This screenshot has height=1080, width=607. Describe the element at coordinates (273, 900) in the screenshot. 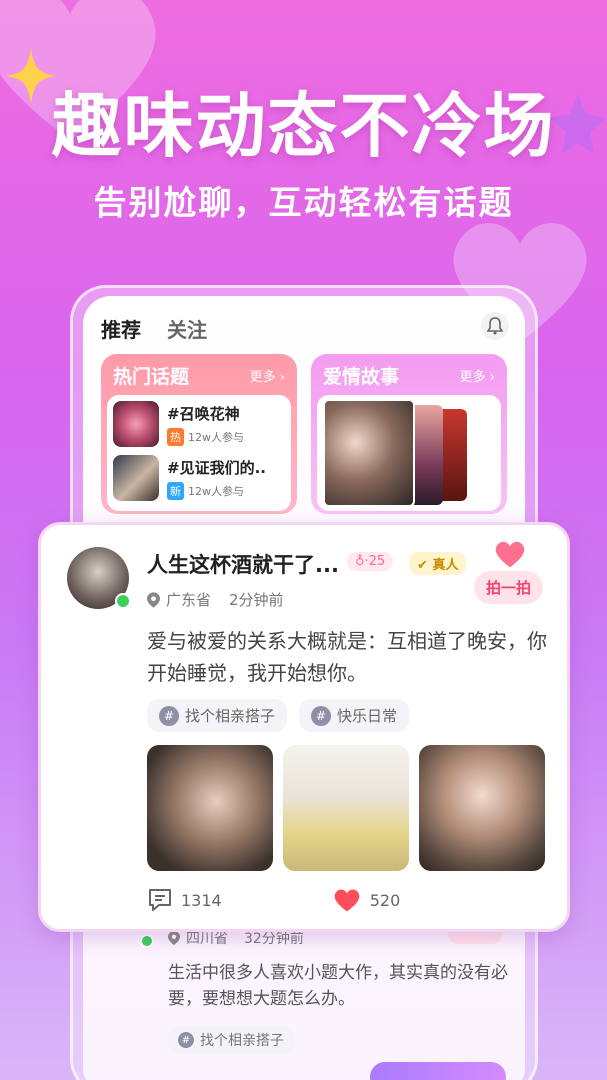

I see `post-actions: 1314 520` at that location.